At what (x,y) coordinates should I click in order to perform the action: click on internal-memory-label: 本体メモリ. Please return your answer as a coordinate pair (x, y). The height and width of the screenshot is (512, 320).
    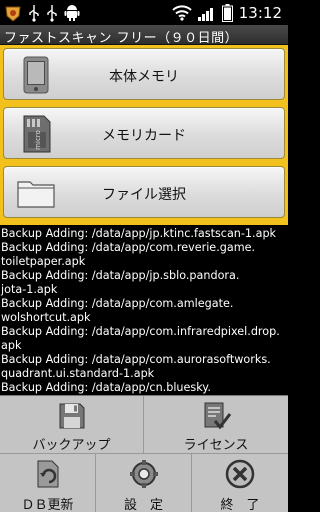
    Looking at the image, I should click on (144, 77).